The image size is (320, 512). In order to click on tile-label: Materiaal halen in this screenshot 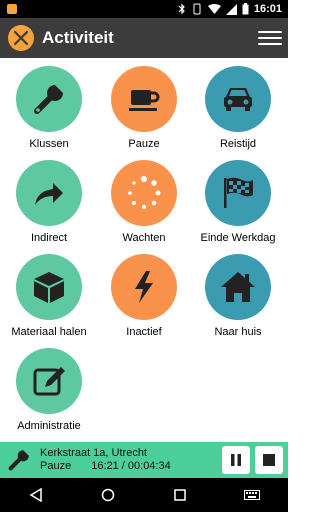, I will do `click(49, 332)`.